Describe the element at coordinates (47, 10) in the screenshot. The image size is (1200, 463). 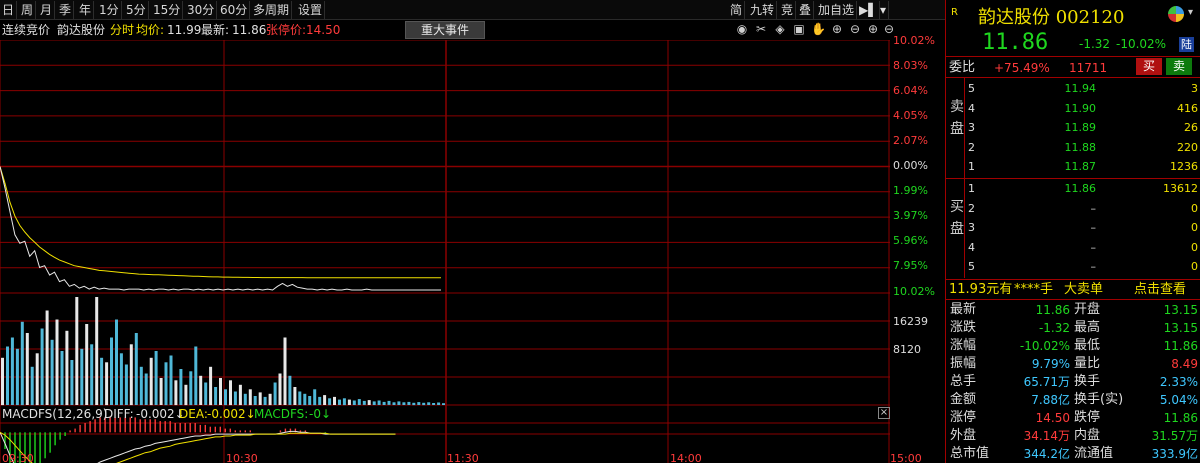
I see `period-month: 月` at that location.